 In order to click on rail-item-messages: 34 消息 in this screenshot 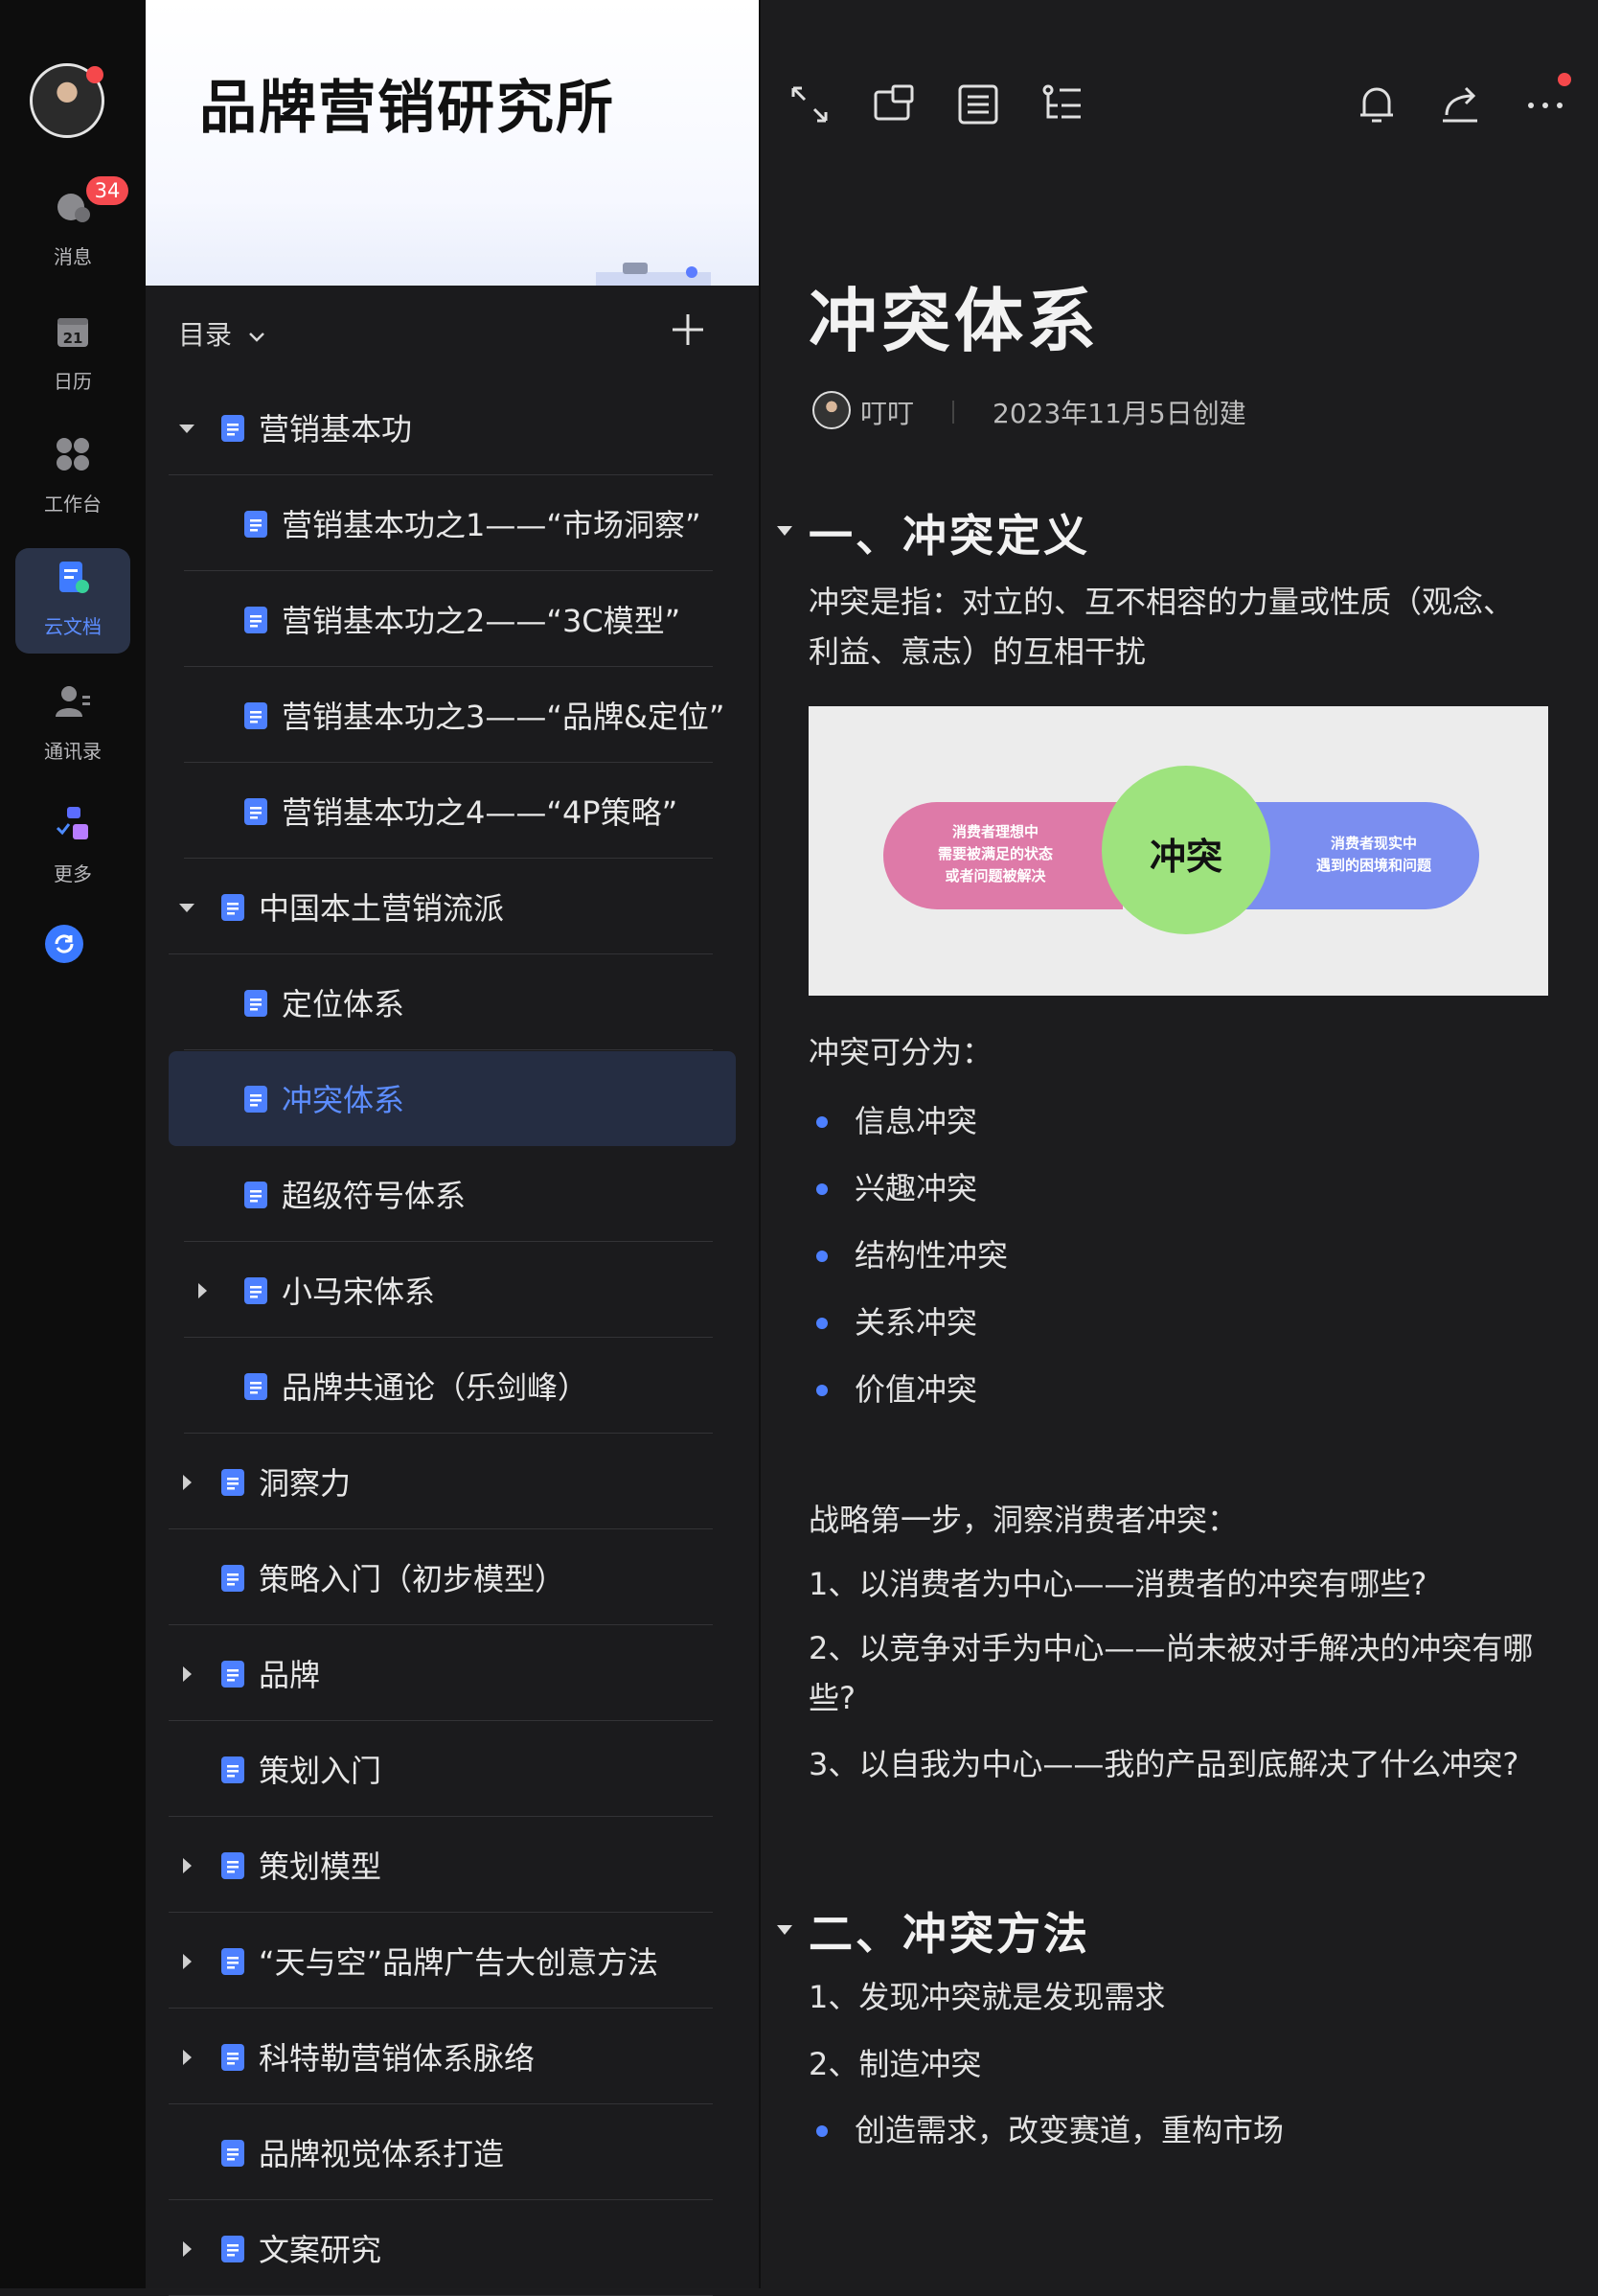, I will do `click(73, 230)`.